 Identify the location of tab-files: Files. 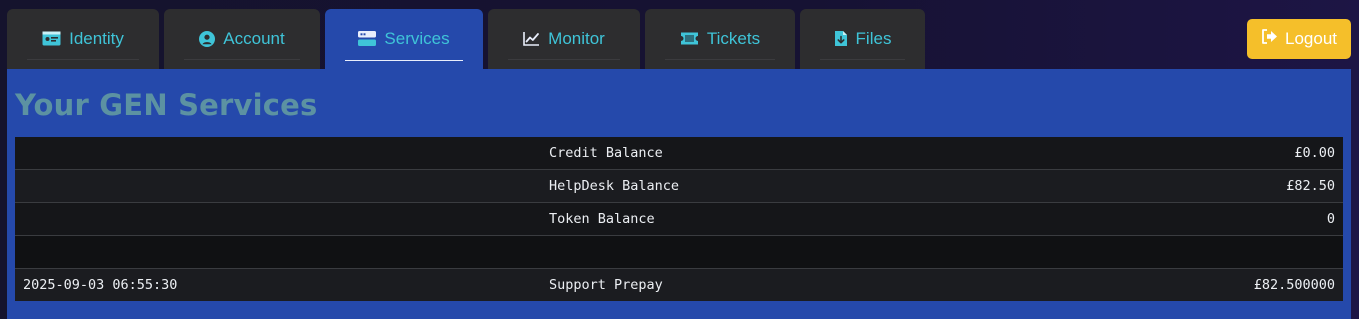
(862, 39).